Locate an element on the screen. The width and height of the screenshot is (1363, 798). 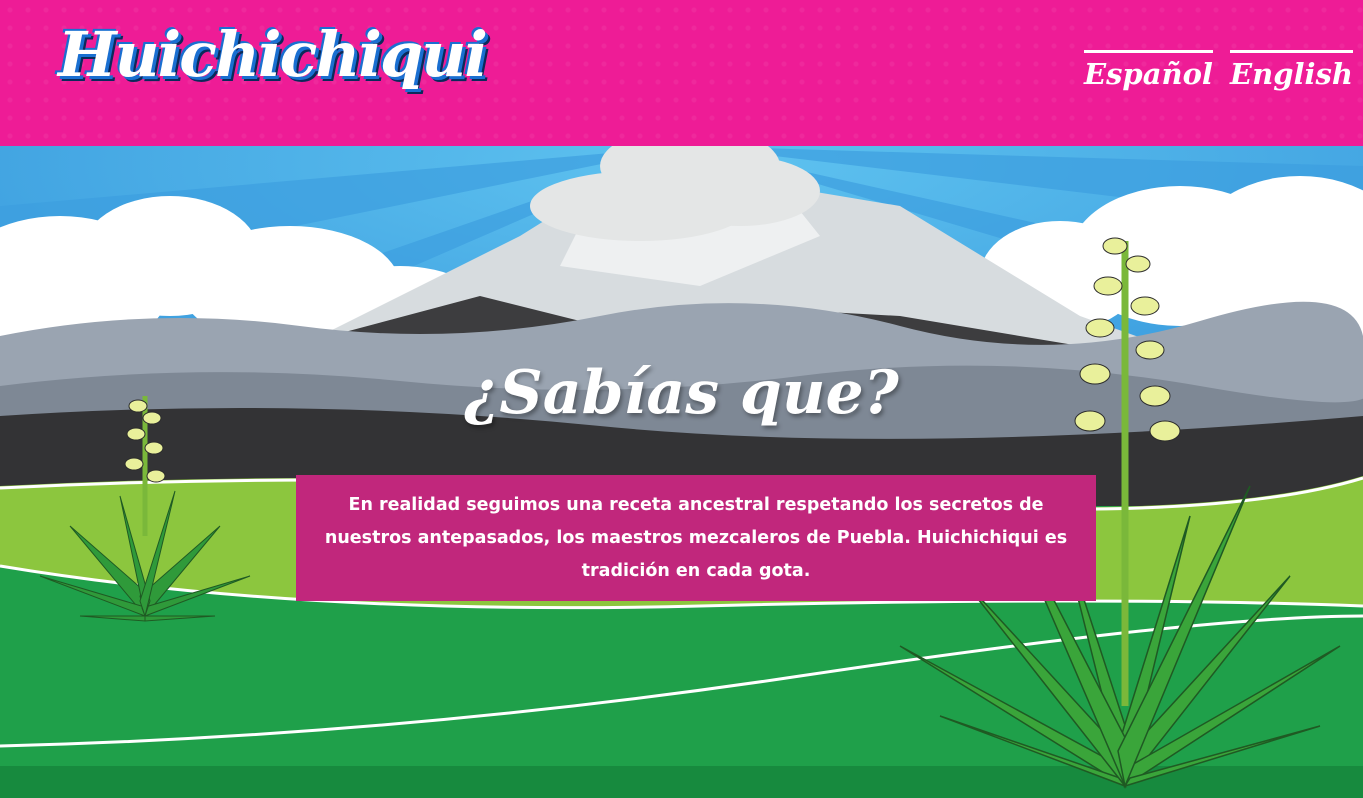
hero-title: ¿Sabías que? is located at coordinates (681, 393).